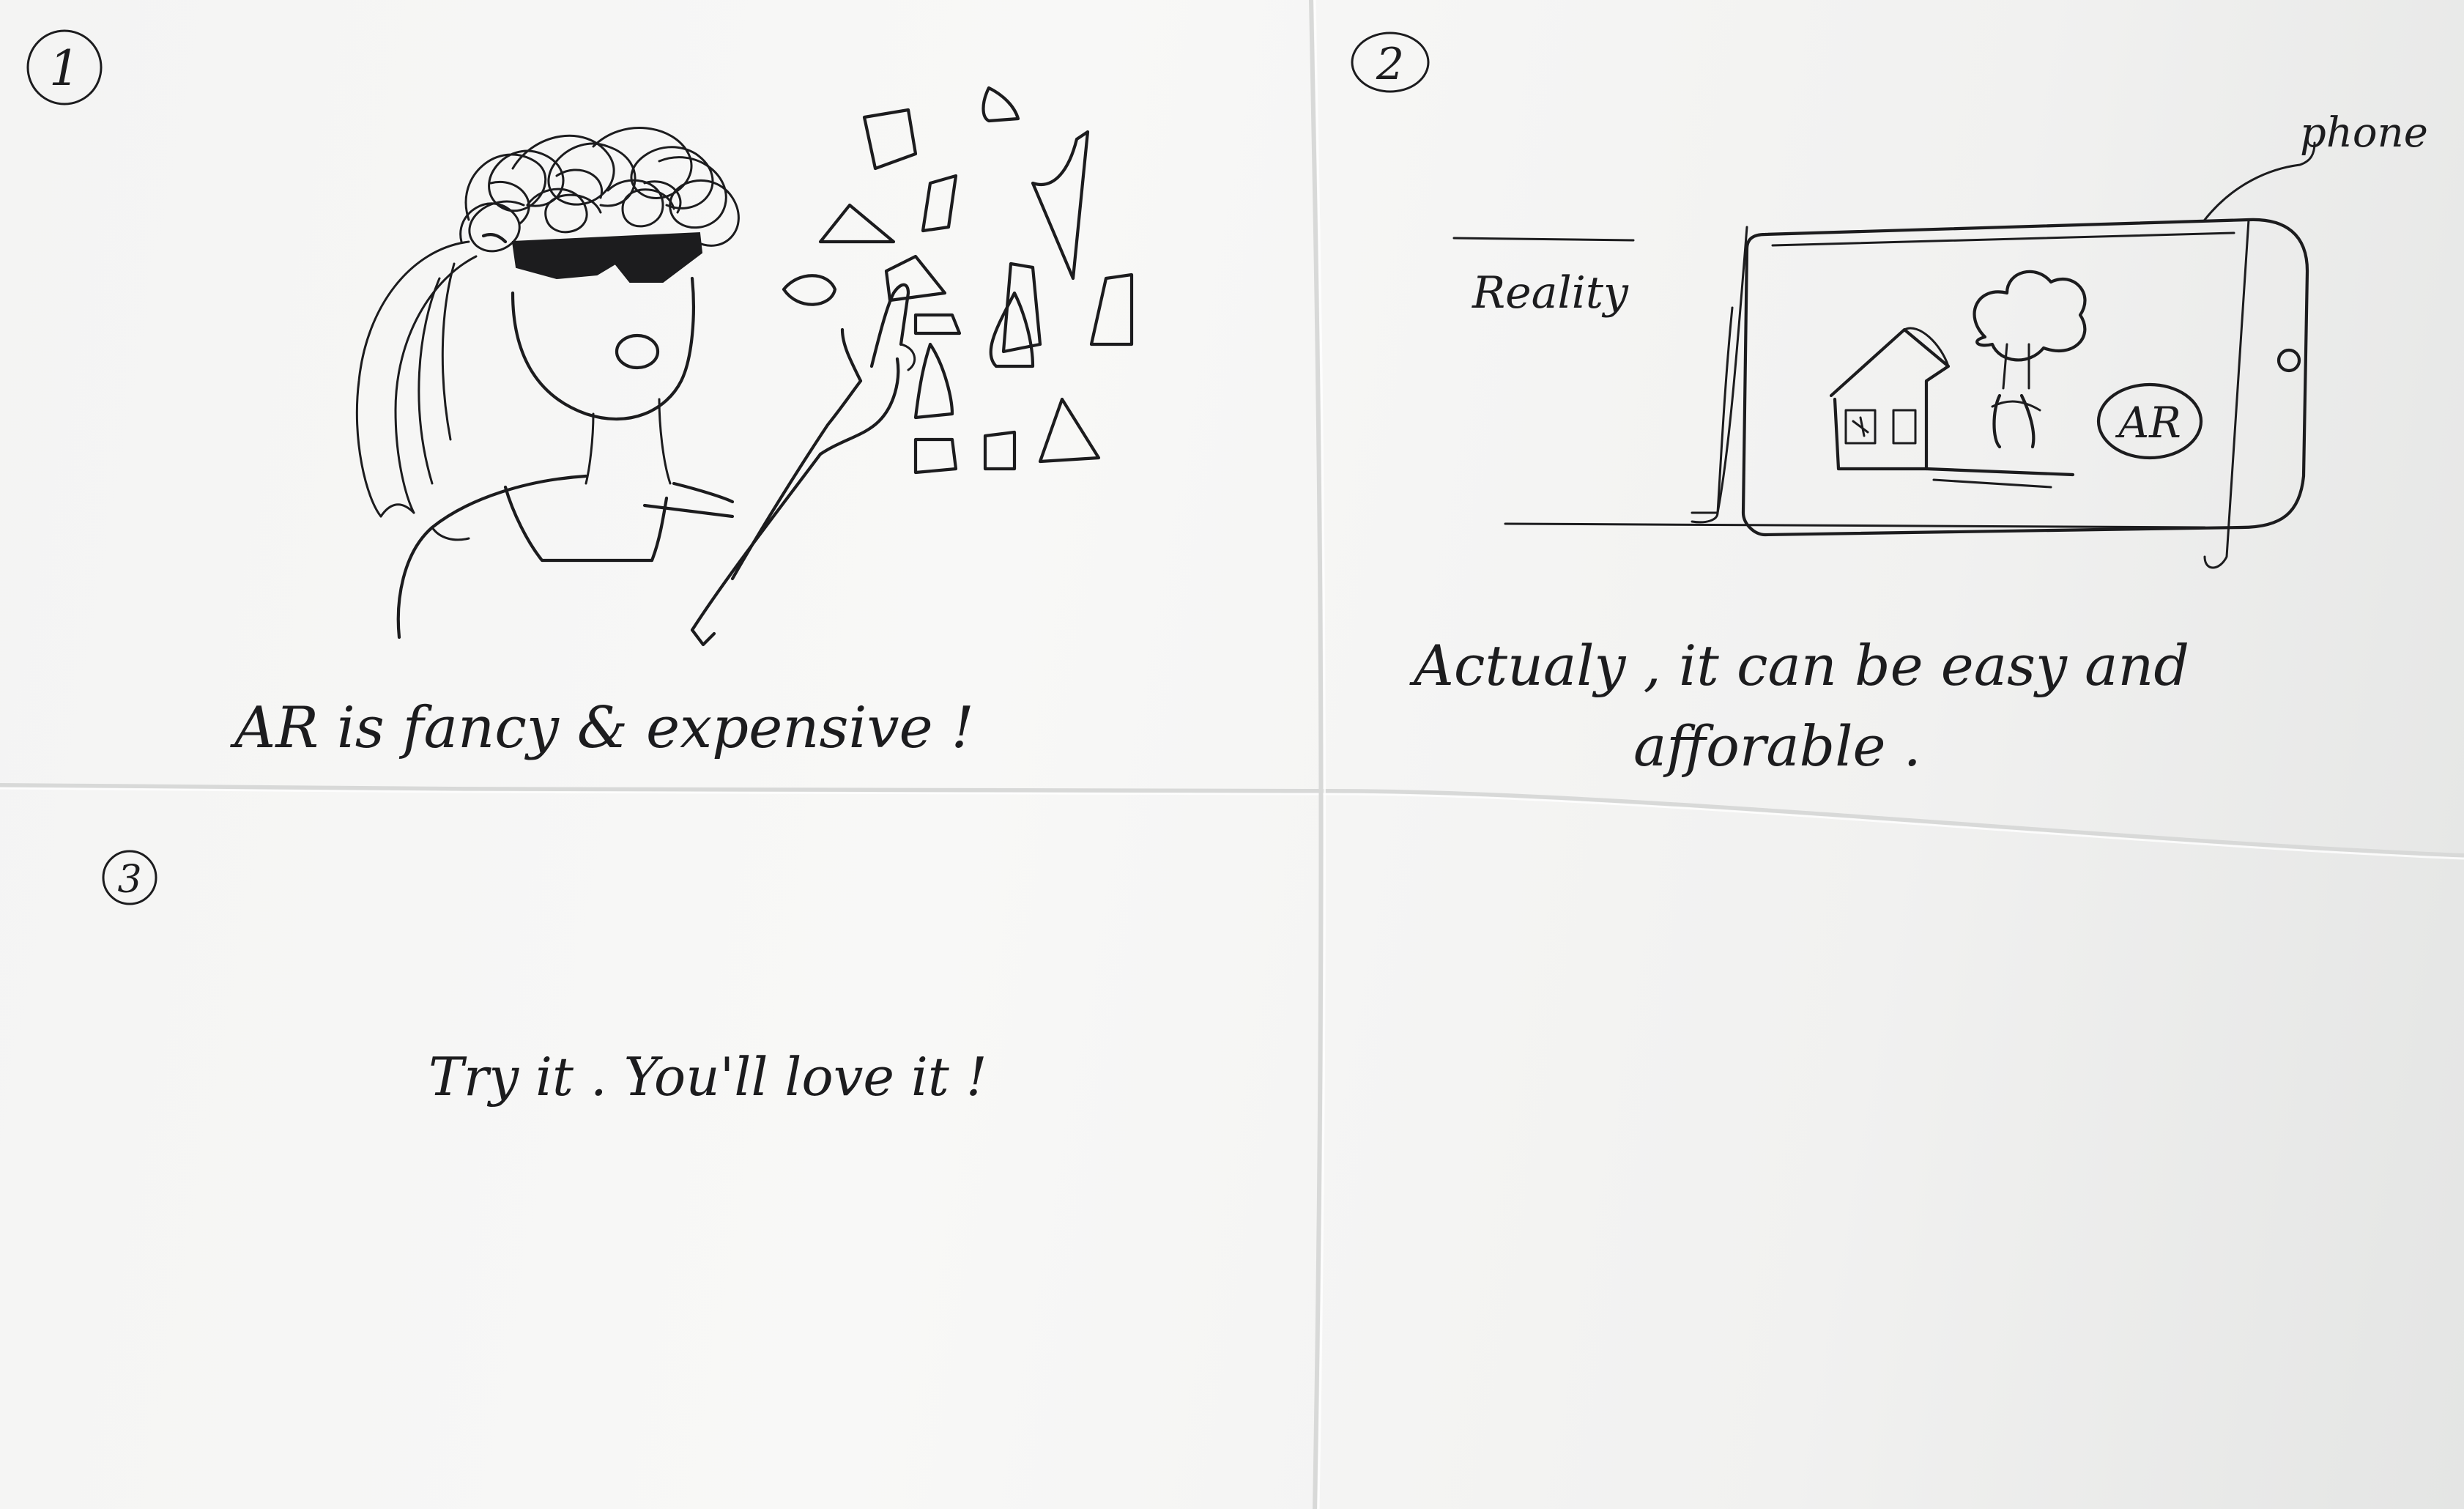  Describe the element at coordinates (2016, 380) in the screenshot. I see `ar-scene-on-phone: AR` at that location.